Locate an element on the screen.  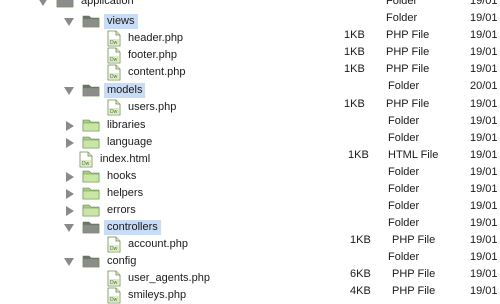
tree-folder-row: libraries is located at coordinates (165, 125).